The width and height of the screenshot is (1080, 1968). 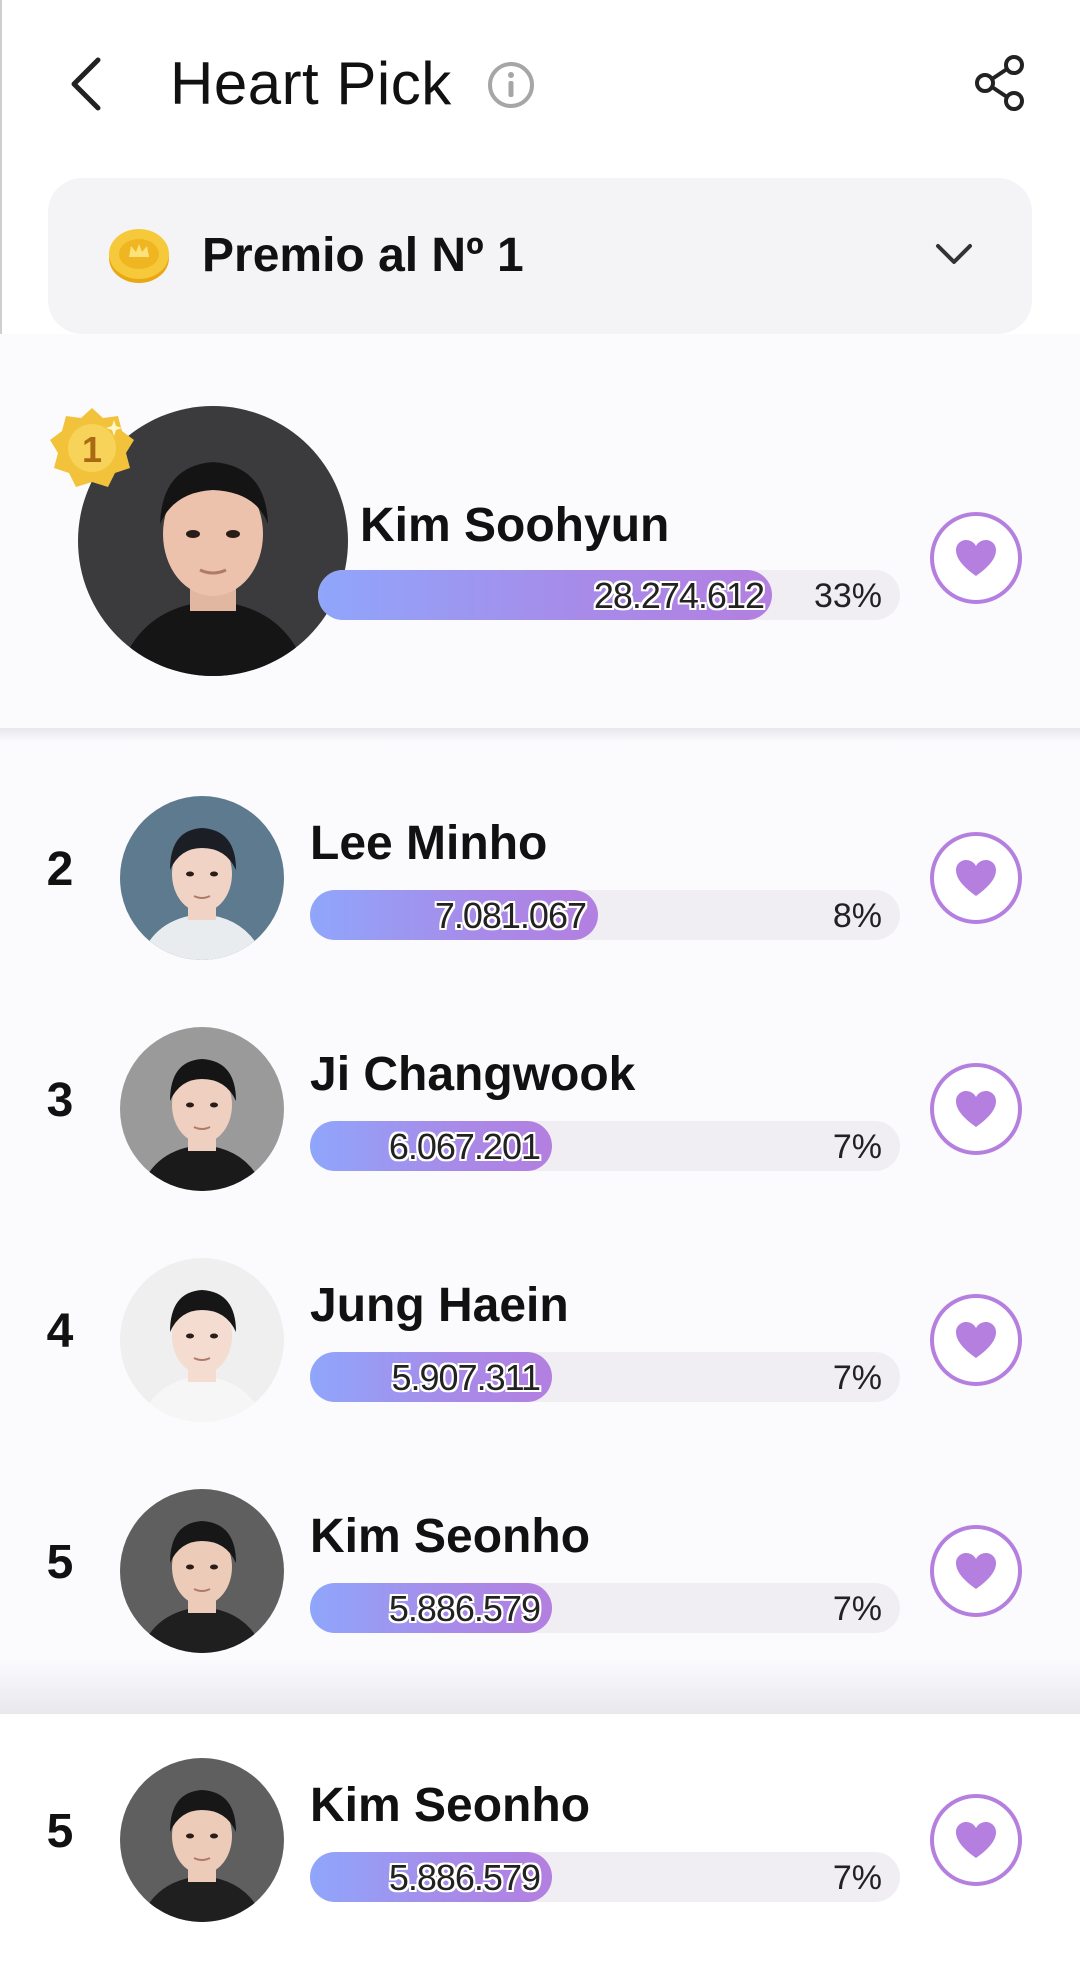 I want to click on vote-count: 5.907.311, so click(x=466, y=1377).